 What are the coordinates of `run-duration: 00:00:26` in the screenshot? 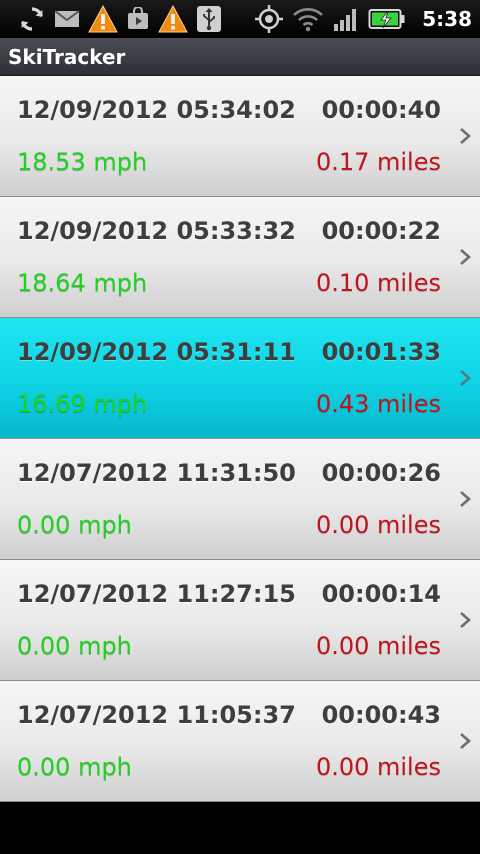 It's located at (381, 473).